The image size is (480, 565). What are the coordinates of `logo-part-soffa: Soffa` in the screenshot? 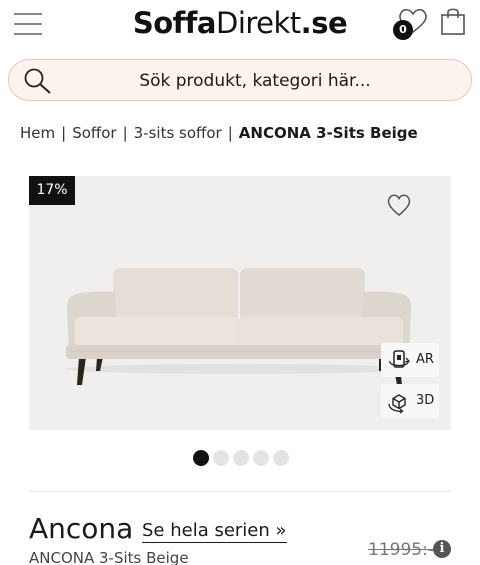 It's located at (174, 23).